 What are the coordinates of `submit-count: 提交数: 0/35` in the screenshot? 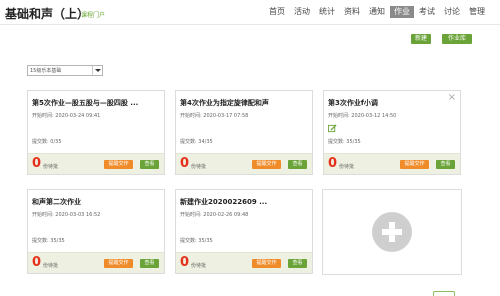 It's located at (47, 141).